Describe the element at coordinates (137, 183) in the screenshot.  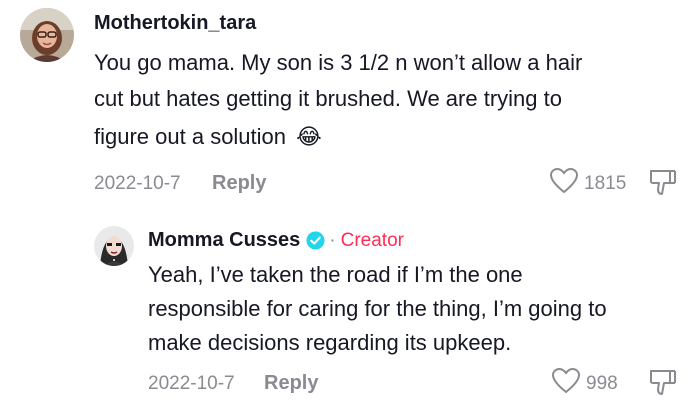
I see `comment-date: 2022-10-7` at that location.